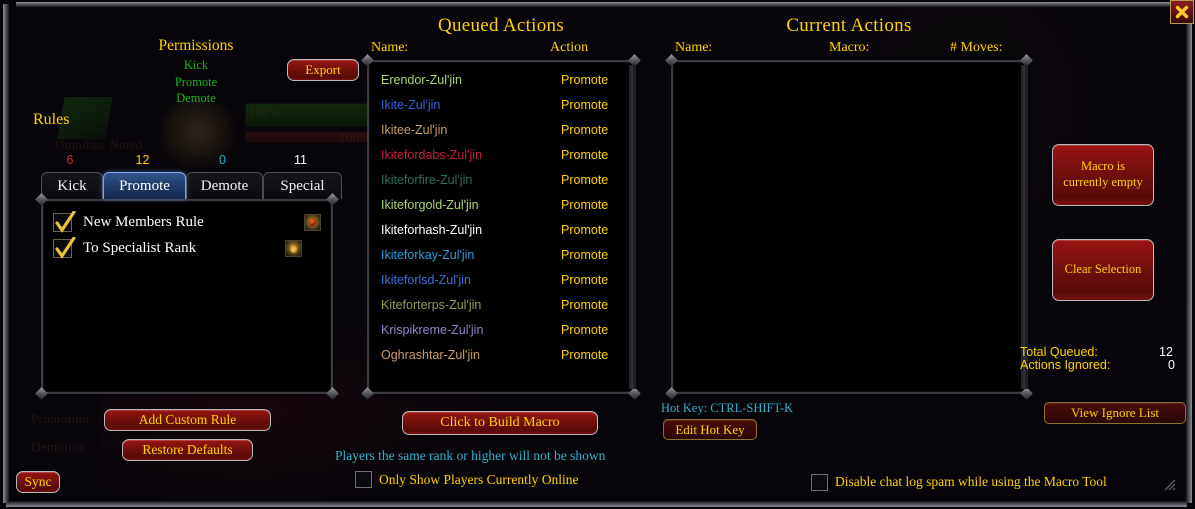  I want to click on queued-action-row: Ikiteforfire-Zul'jin Promote, so click(501, 180).